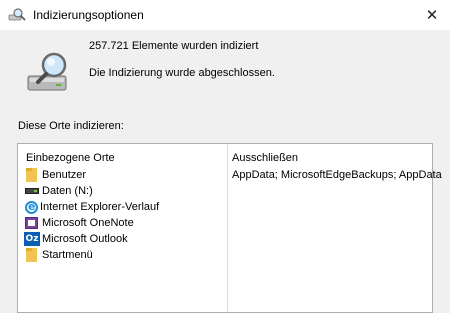 This screenshot has height=313, width=450. I want to click on indexing-options-icon, so click(17, 14).